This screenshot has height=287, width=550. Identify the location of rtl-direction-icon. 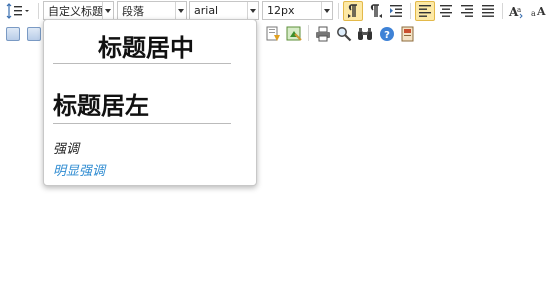
(376, 11).